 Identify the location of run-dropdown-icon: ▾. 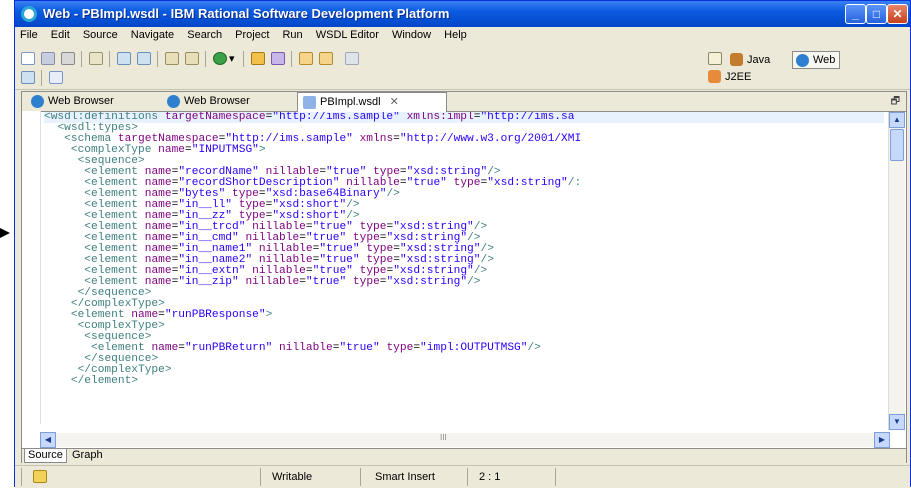
(233, 58).